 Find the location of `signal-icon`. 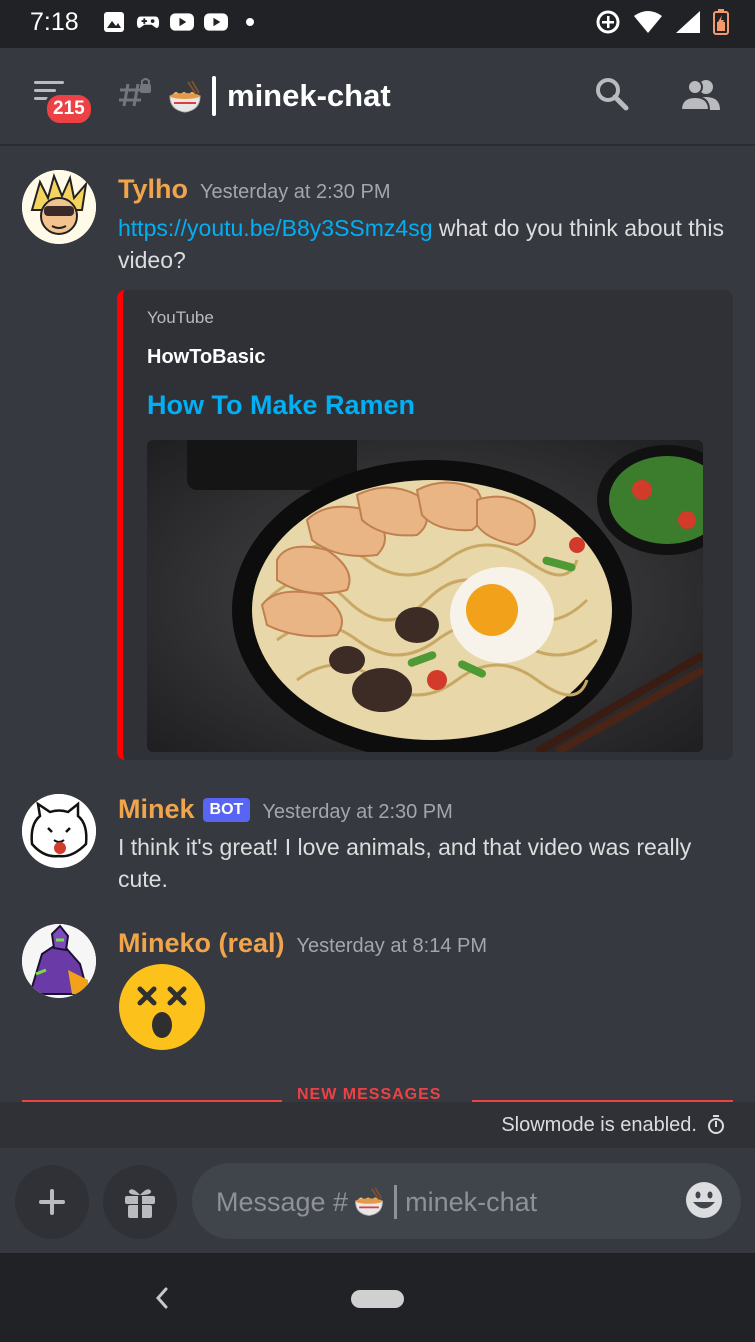

signal-icon is located at coordinates (688, 24).